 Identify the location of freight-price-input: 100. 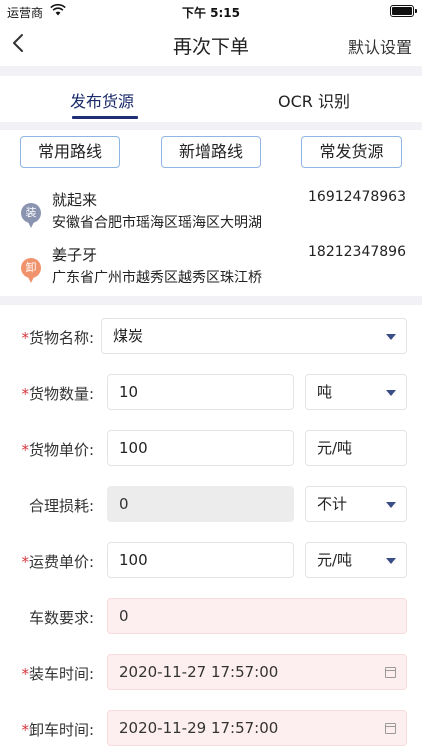
(200, 560).